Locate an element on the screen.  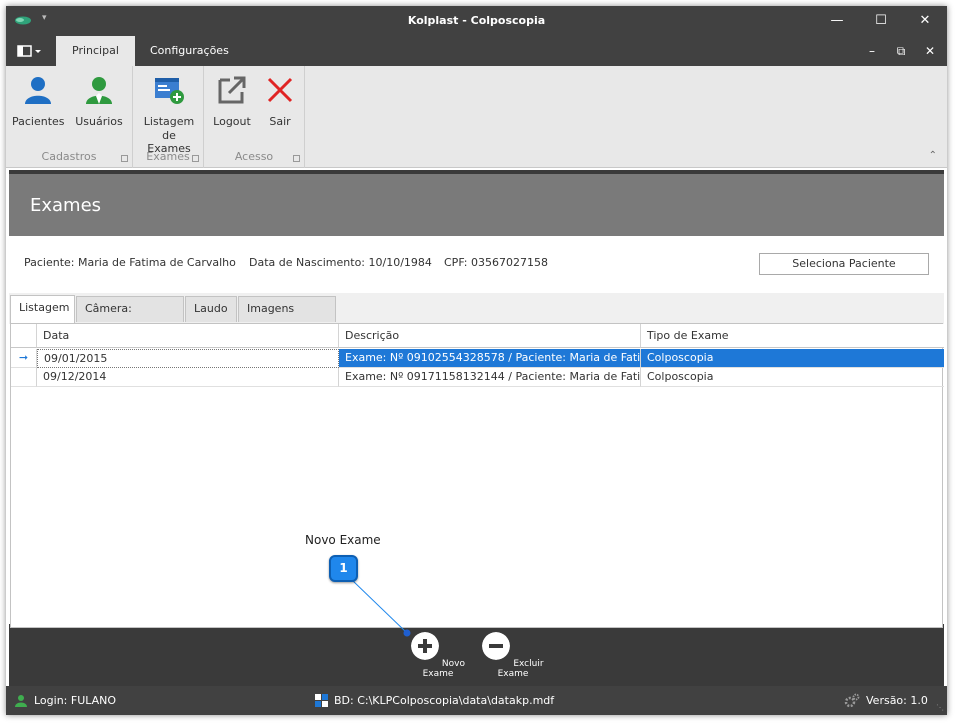
window-title: Kolplast - Colposcopia is located at coordinates (476, 20).